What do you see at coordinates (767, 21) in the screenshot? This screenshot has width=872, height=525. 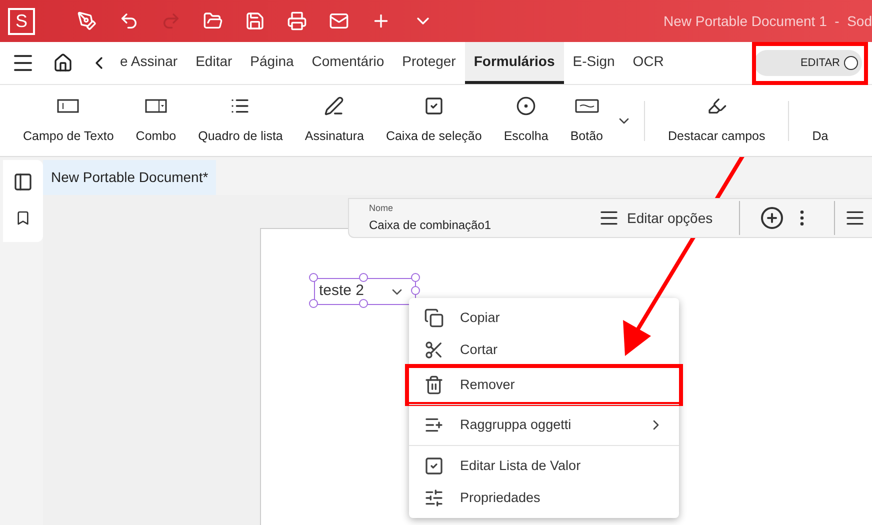 I see `window-title: New Portable Document 1 - Sod` at bounding box center [767, 21].